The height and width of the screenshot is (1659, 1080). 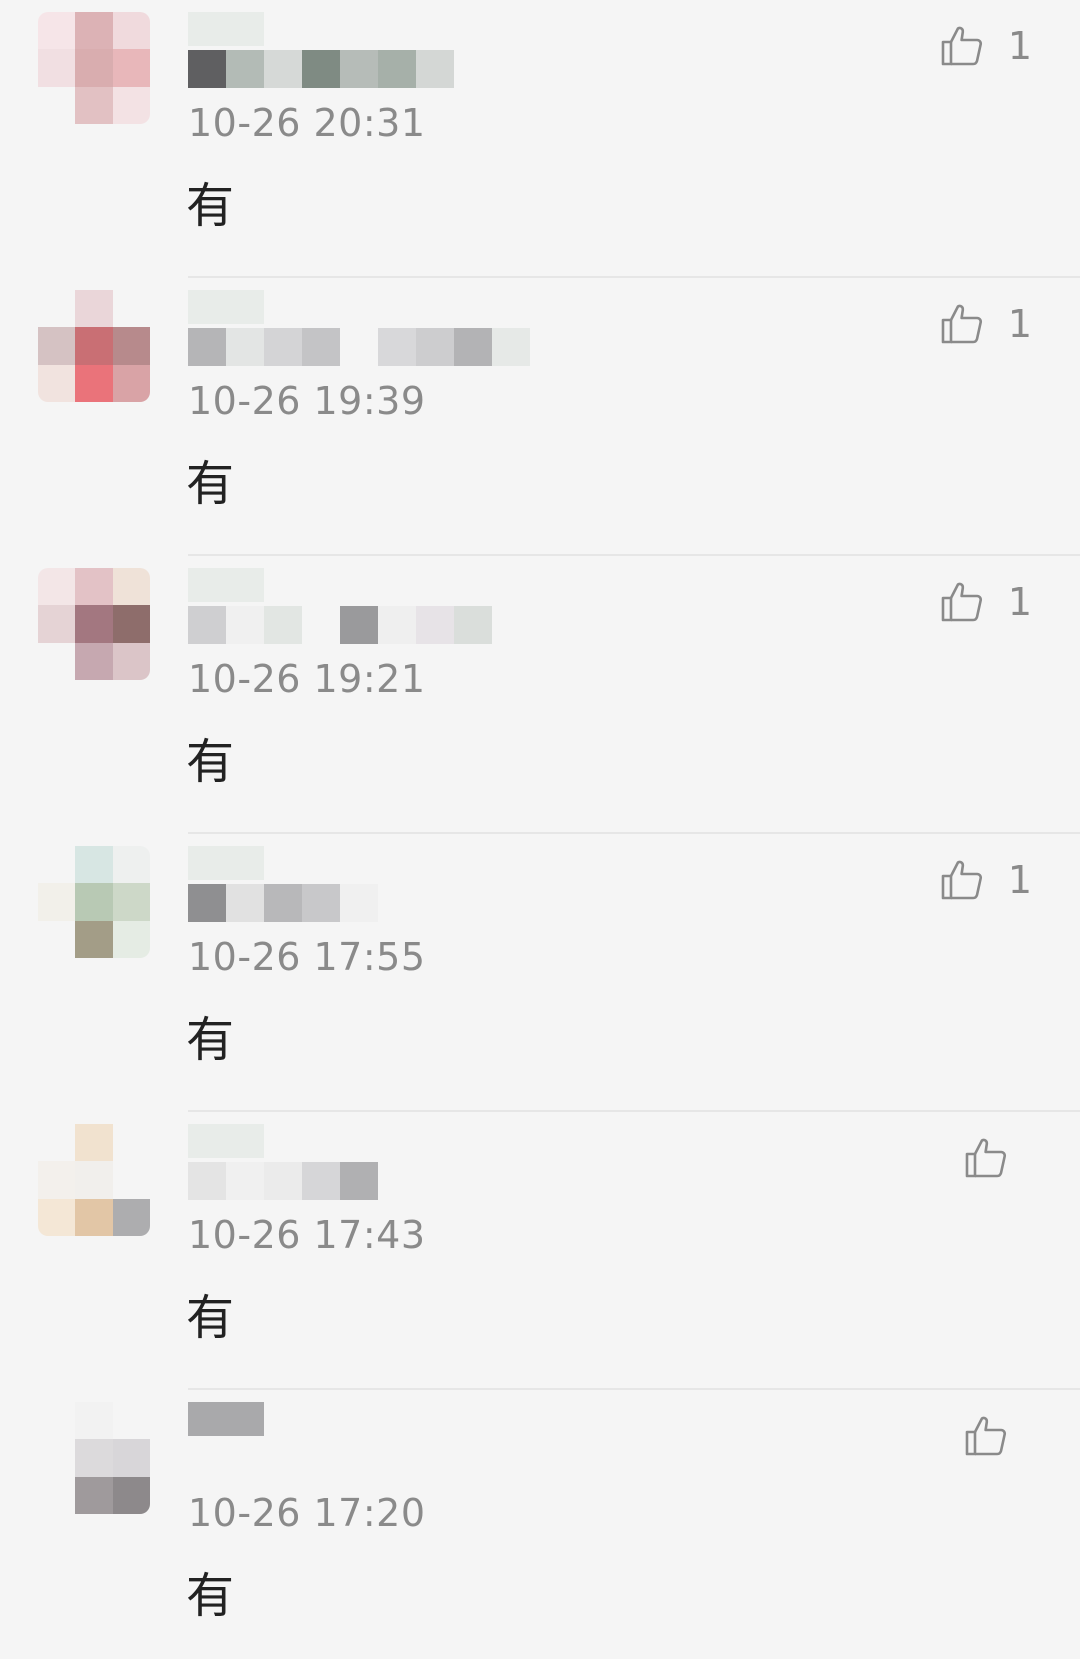 What do you see at coordinates (307, 123) in the screenshot?
I see `comment-timestamp: 10-26 20:31` at bounding box center [307, 123].